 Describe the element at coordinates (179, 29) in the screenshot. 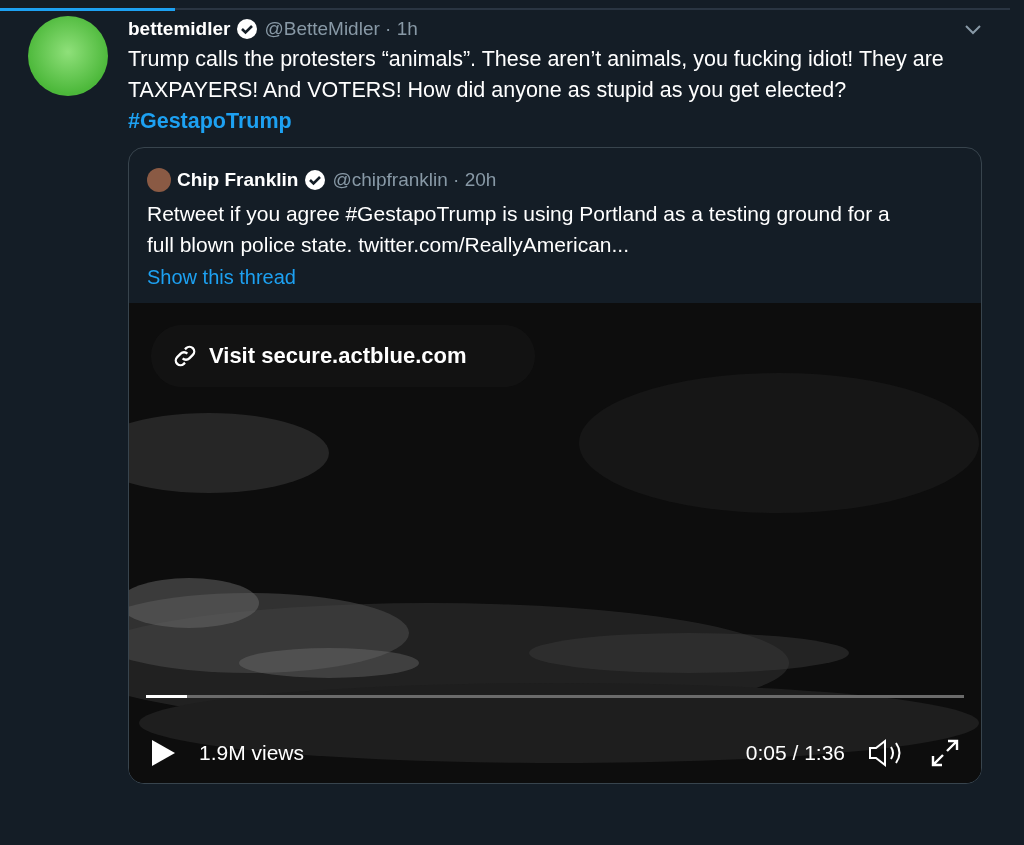

I see `author-name: bettemidler` at that location.